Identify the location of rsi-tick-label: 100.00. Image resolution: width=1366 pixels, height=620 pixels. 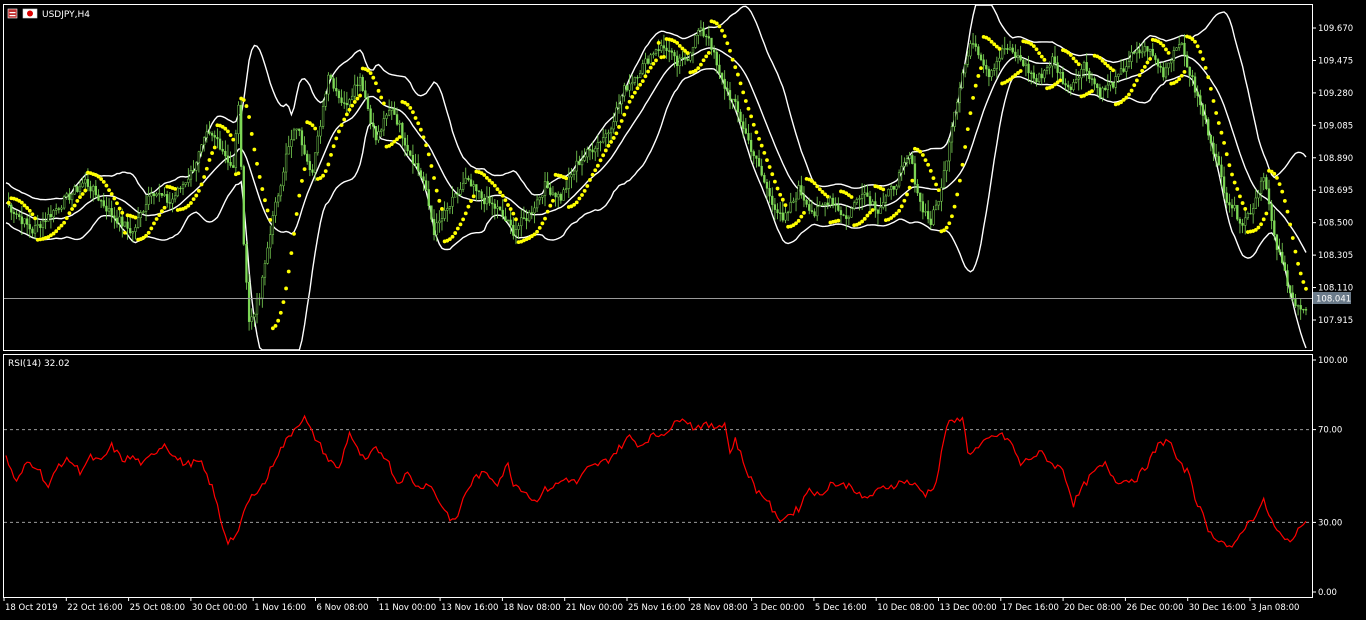
(1333, 361).